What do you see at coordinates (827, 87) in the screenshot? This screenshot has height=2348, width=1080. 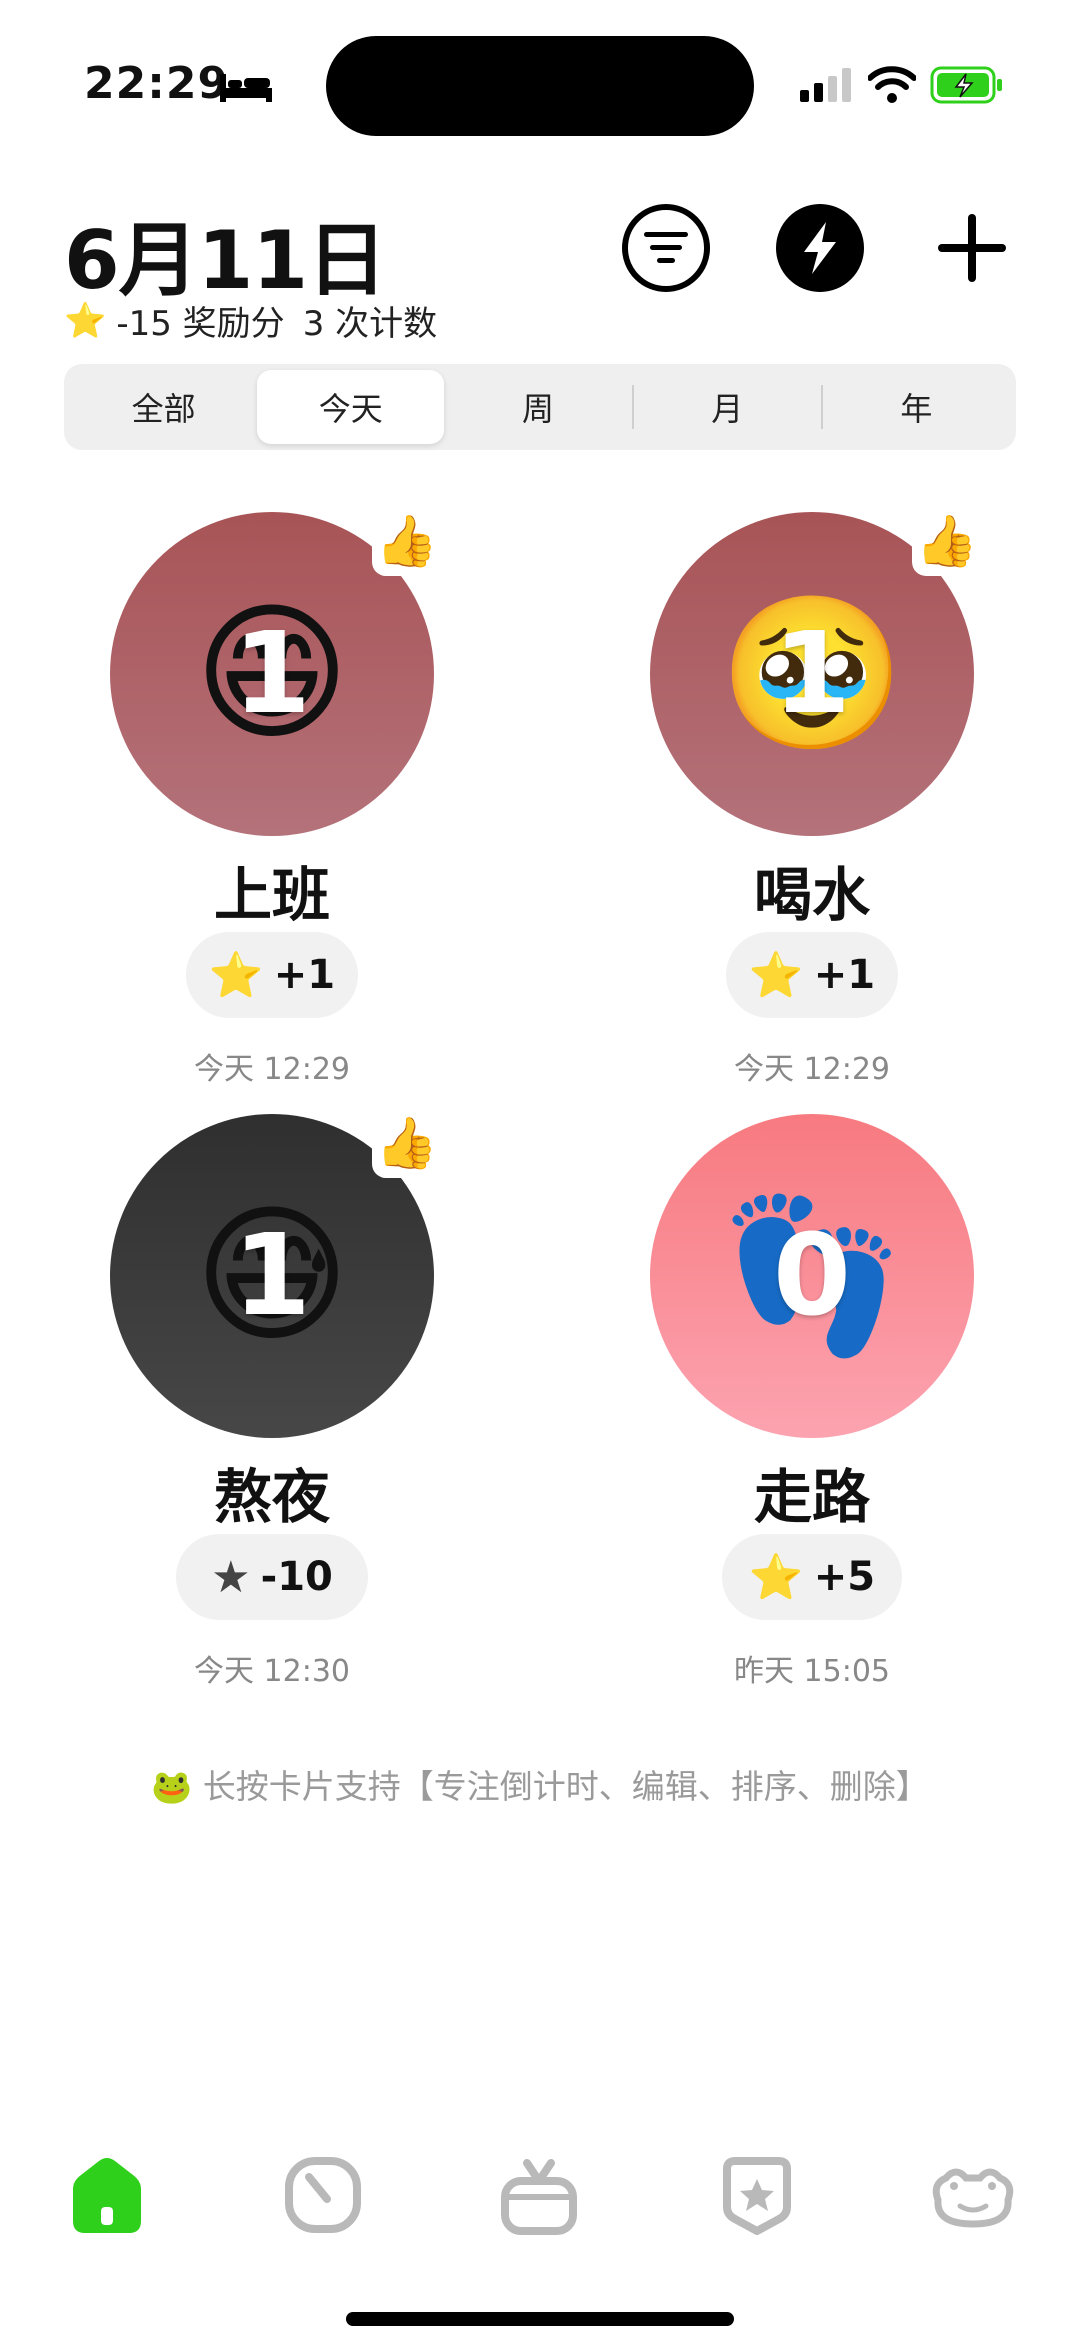 I see `cellular-signal-icon` at bounding box center [827, 87].